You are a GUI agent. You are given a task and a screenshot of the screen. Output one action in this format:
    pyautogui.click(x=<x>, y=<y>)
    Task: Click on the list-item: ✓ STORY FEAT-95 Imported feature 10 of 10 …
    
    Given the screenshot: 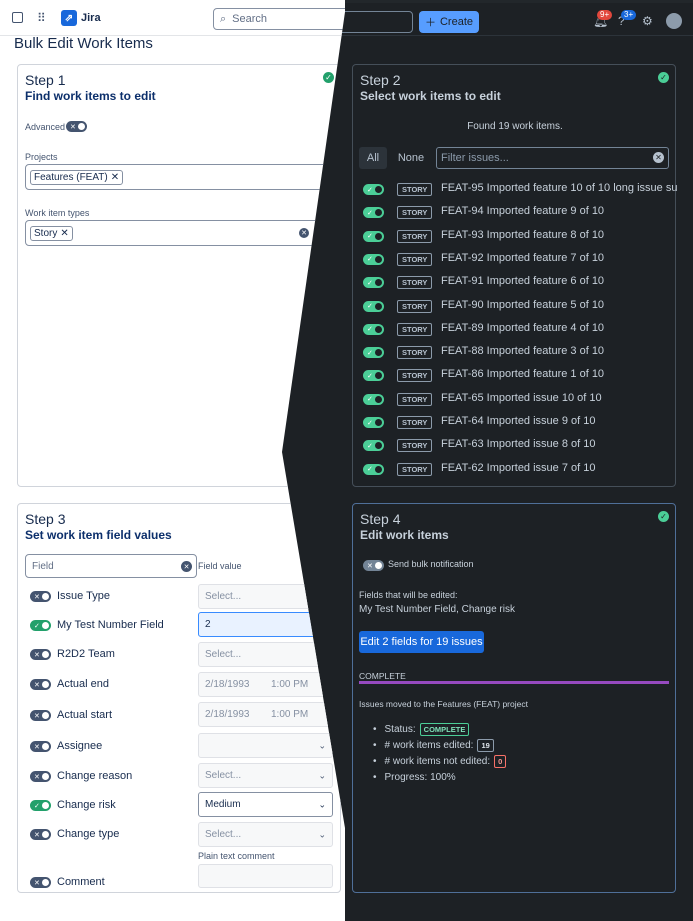 What is the action you would take?
    pyautogui.click(x=523, y=189)
    